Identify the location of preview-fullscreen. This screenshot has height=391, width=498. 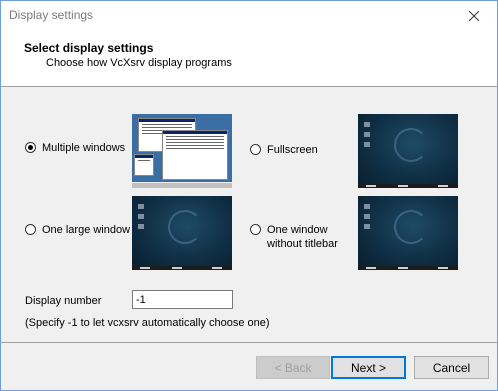
(408, 151).